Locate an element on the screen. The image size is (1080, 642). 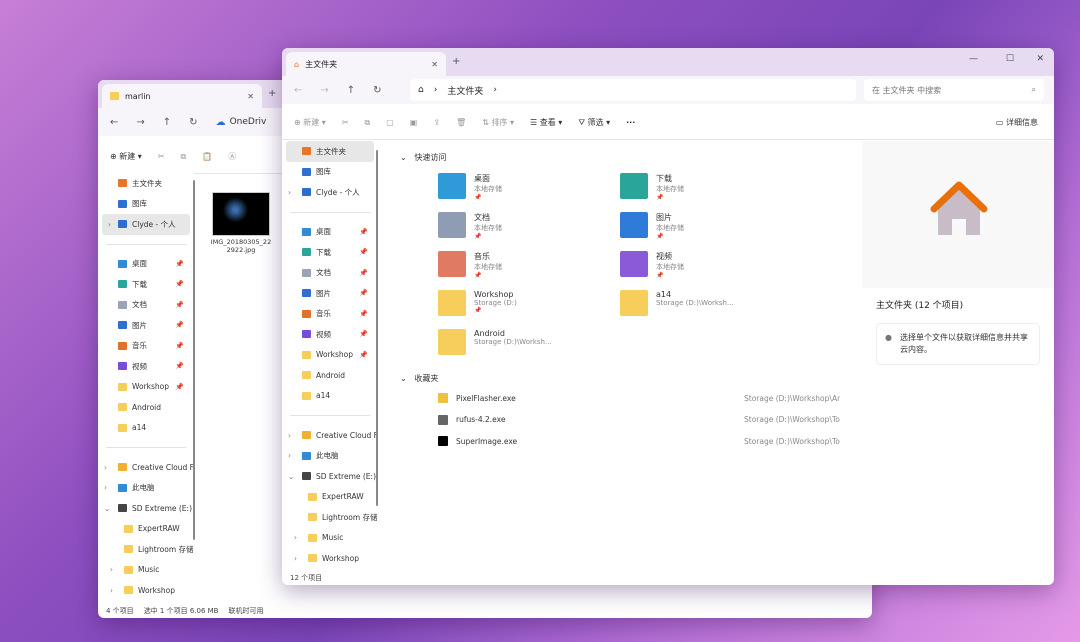
favorites-header: ⌄ 收藏夹 is located at coordinates (419, 378).